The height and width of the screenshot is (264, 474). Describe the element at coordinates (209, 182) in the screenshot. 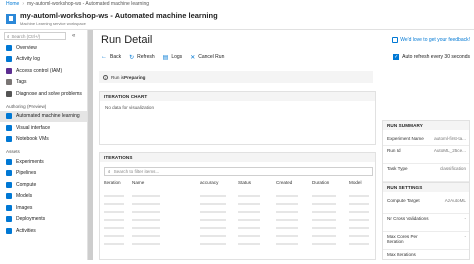

I see `column-accuracy: accuracy` at that location.